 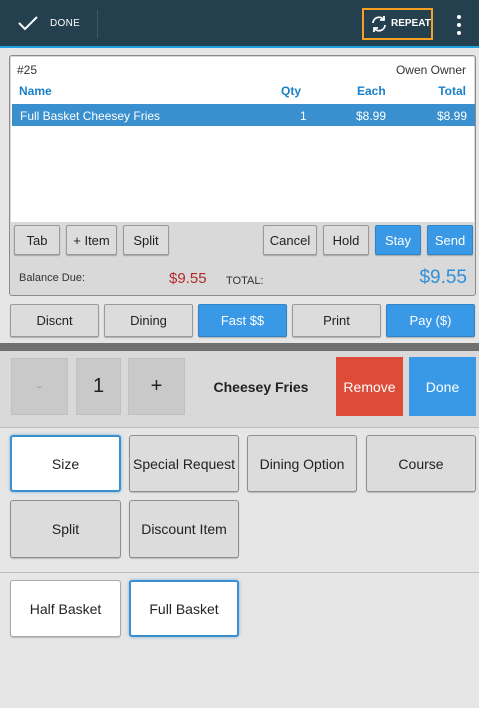 What do you see at coordinates (65, 608) in the screenshot?
I see `choice-half-basket: Half Basket` at bounding box center [65, 608].